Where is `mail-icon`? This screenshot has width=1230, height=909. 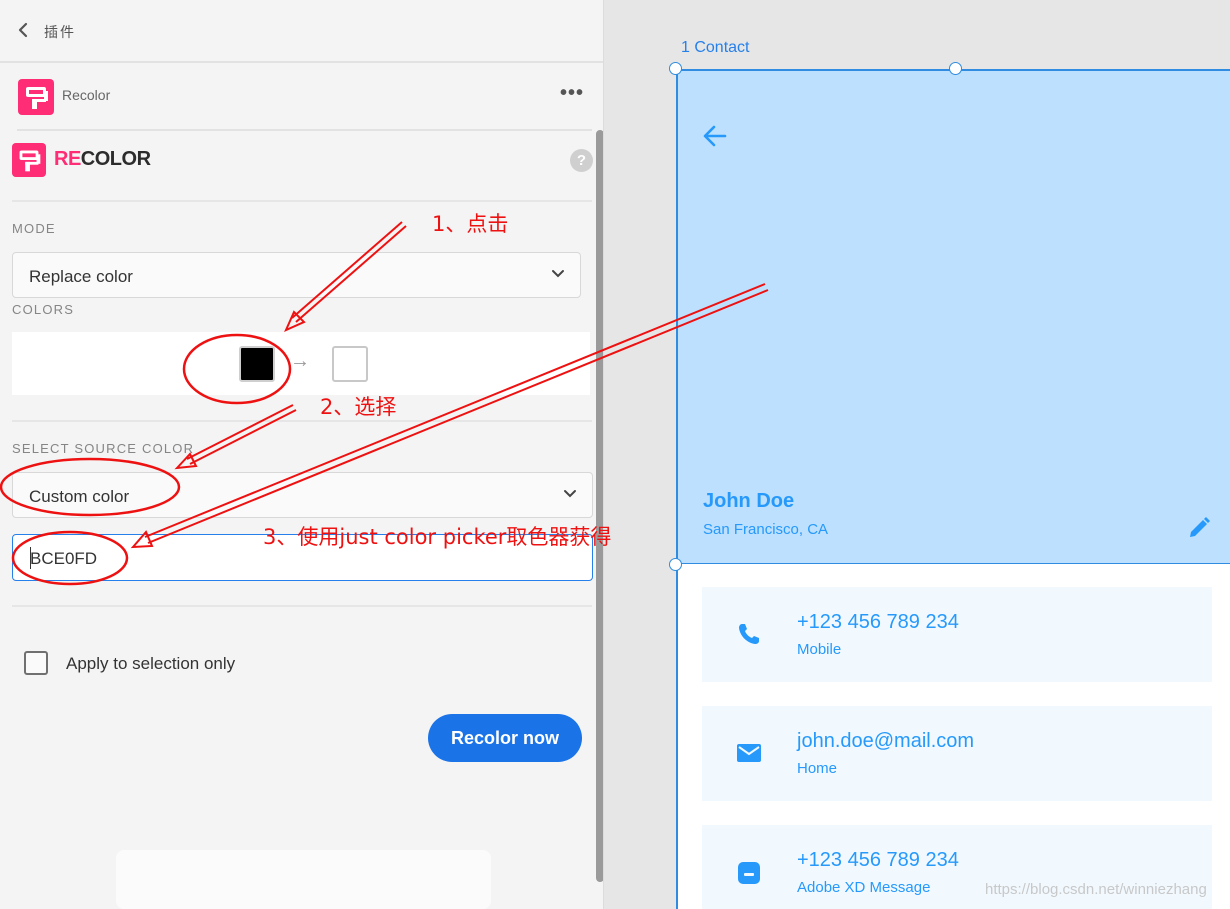 mail-icon is located at coordinates (749, 755).